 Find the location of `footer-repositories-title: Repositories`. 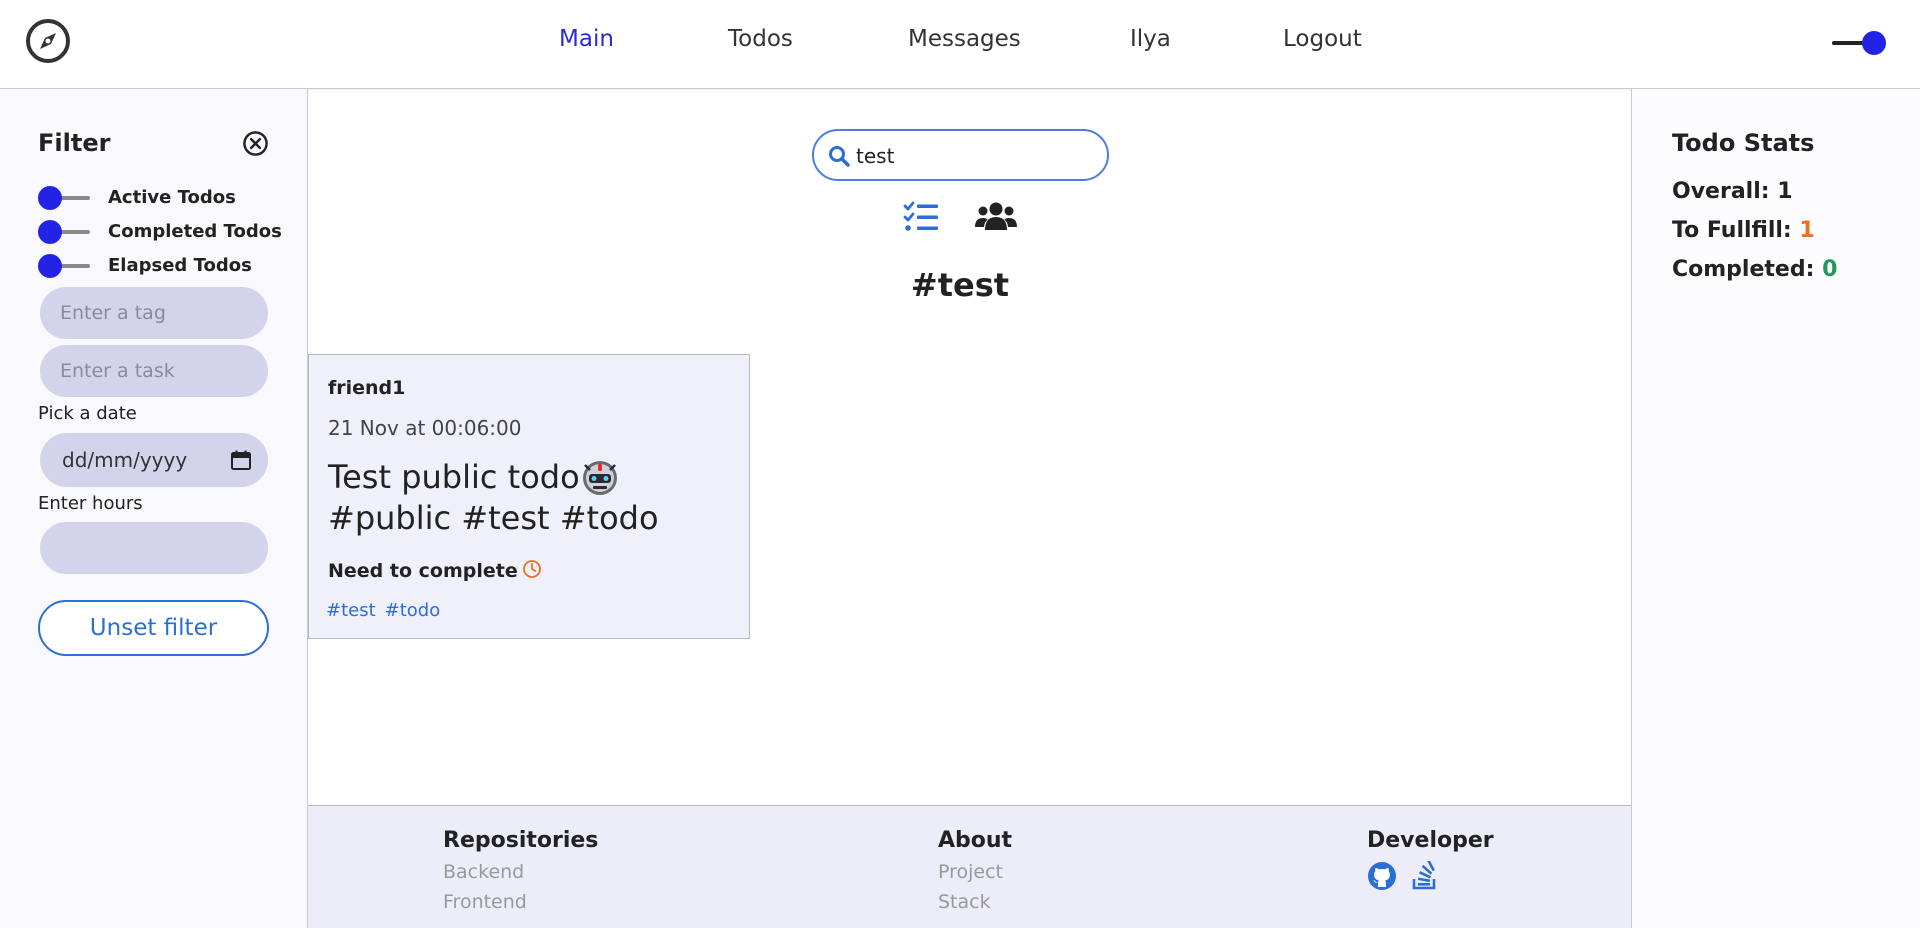

footer-repositories-title: Repositories is located at coordinates (521, 840).